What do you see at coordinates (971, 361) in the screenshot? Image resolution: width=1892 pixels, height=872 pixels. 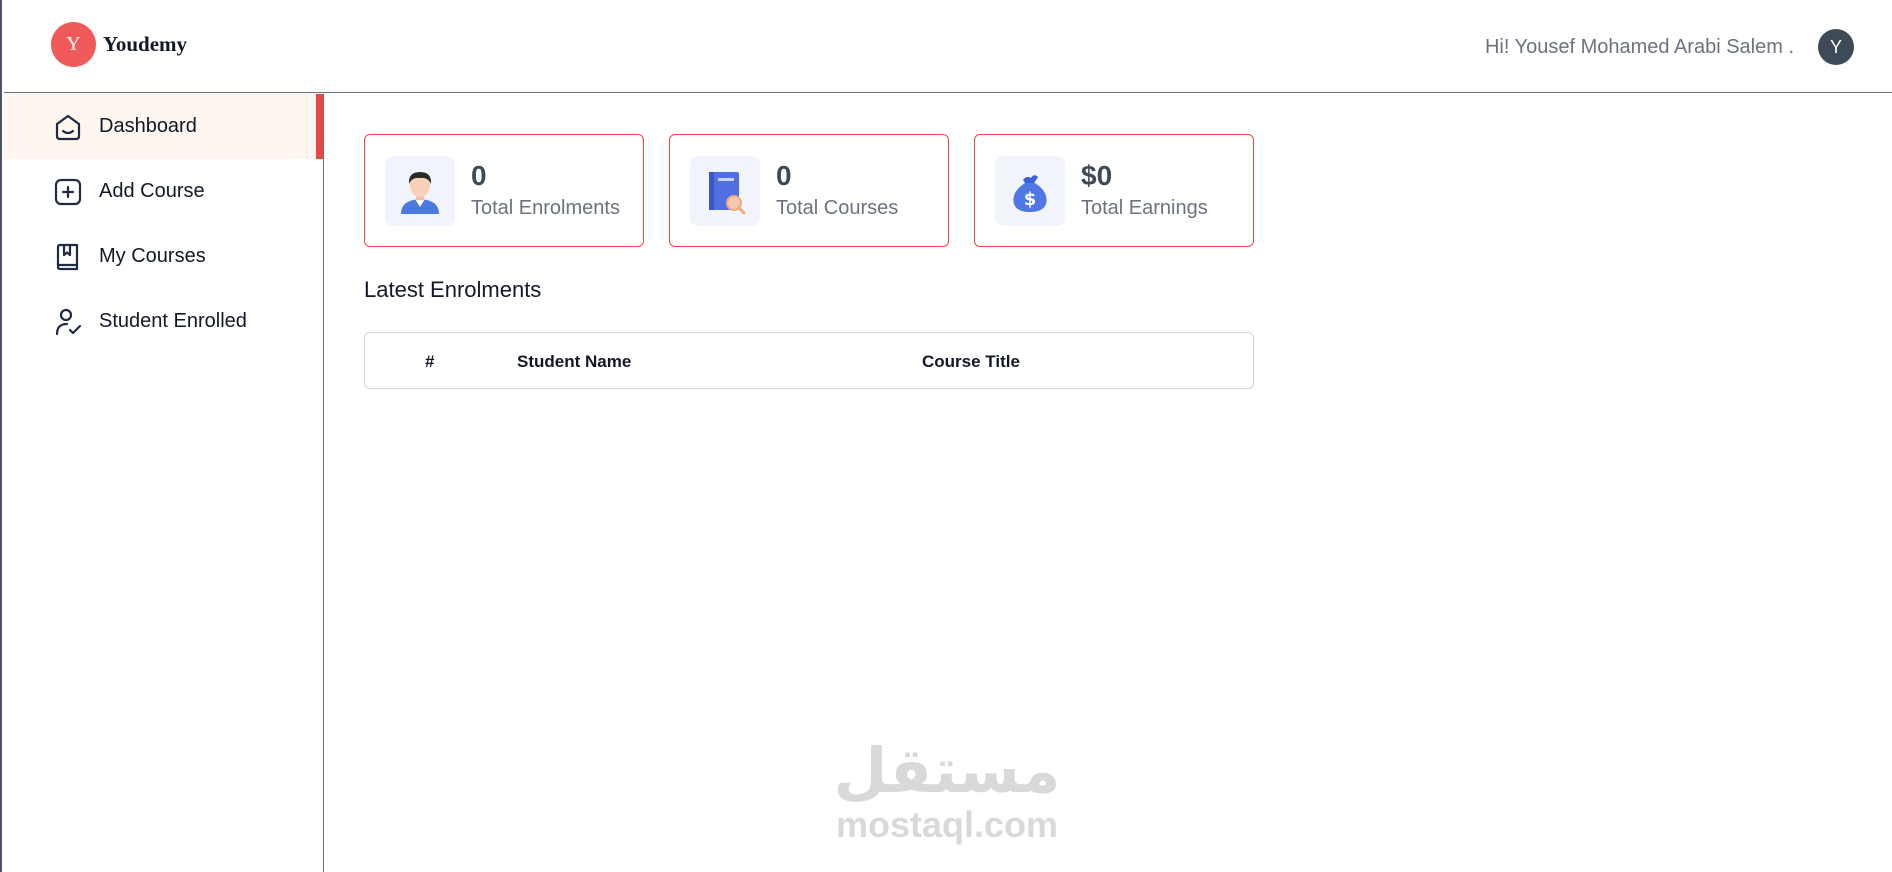 I see `column-header-course-title: Course Title` at bounding box center [971, 361].